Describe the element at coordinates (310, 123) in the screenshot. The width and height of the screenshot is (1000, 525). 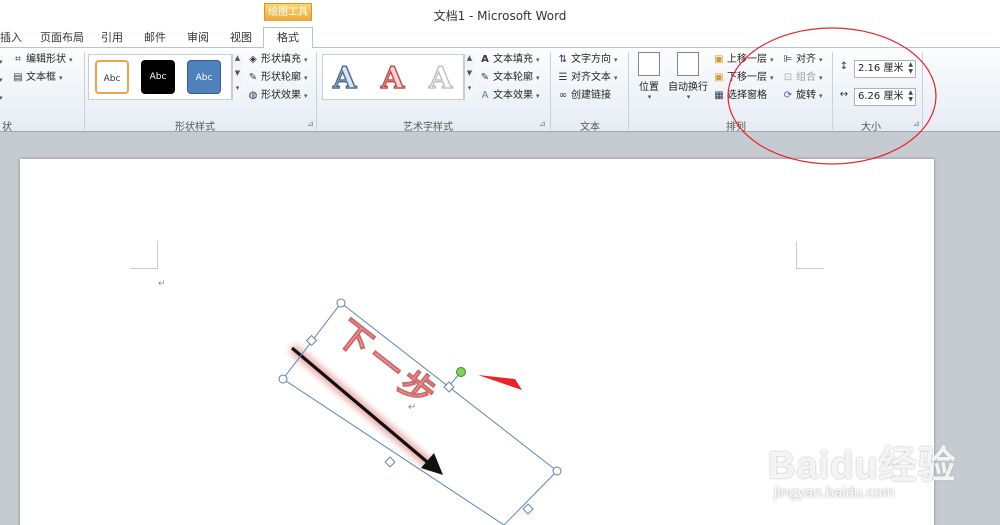
I see `shape-styles-launcher-icon: ⊿` at that location.